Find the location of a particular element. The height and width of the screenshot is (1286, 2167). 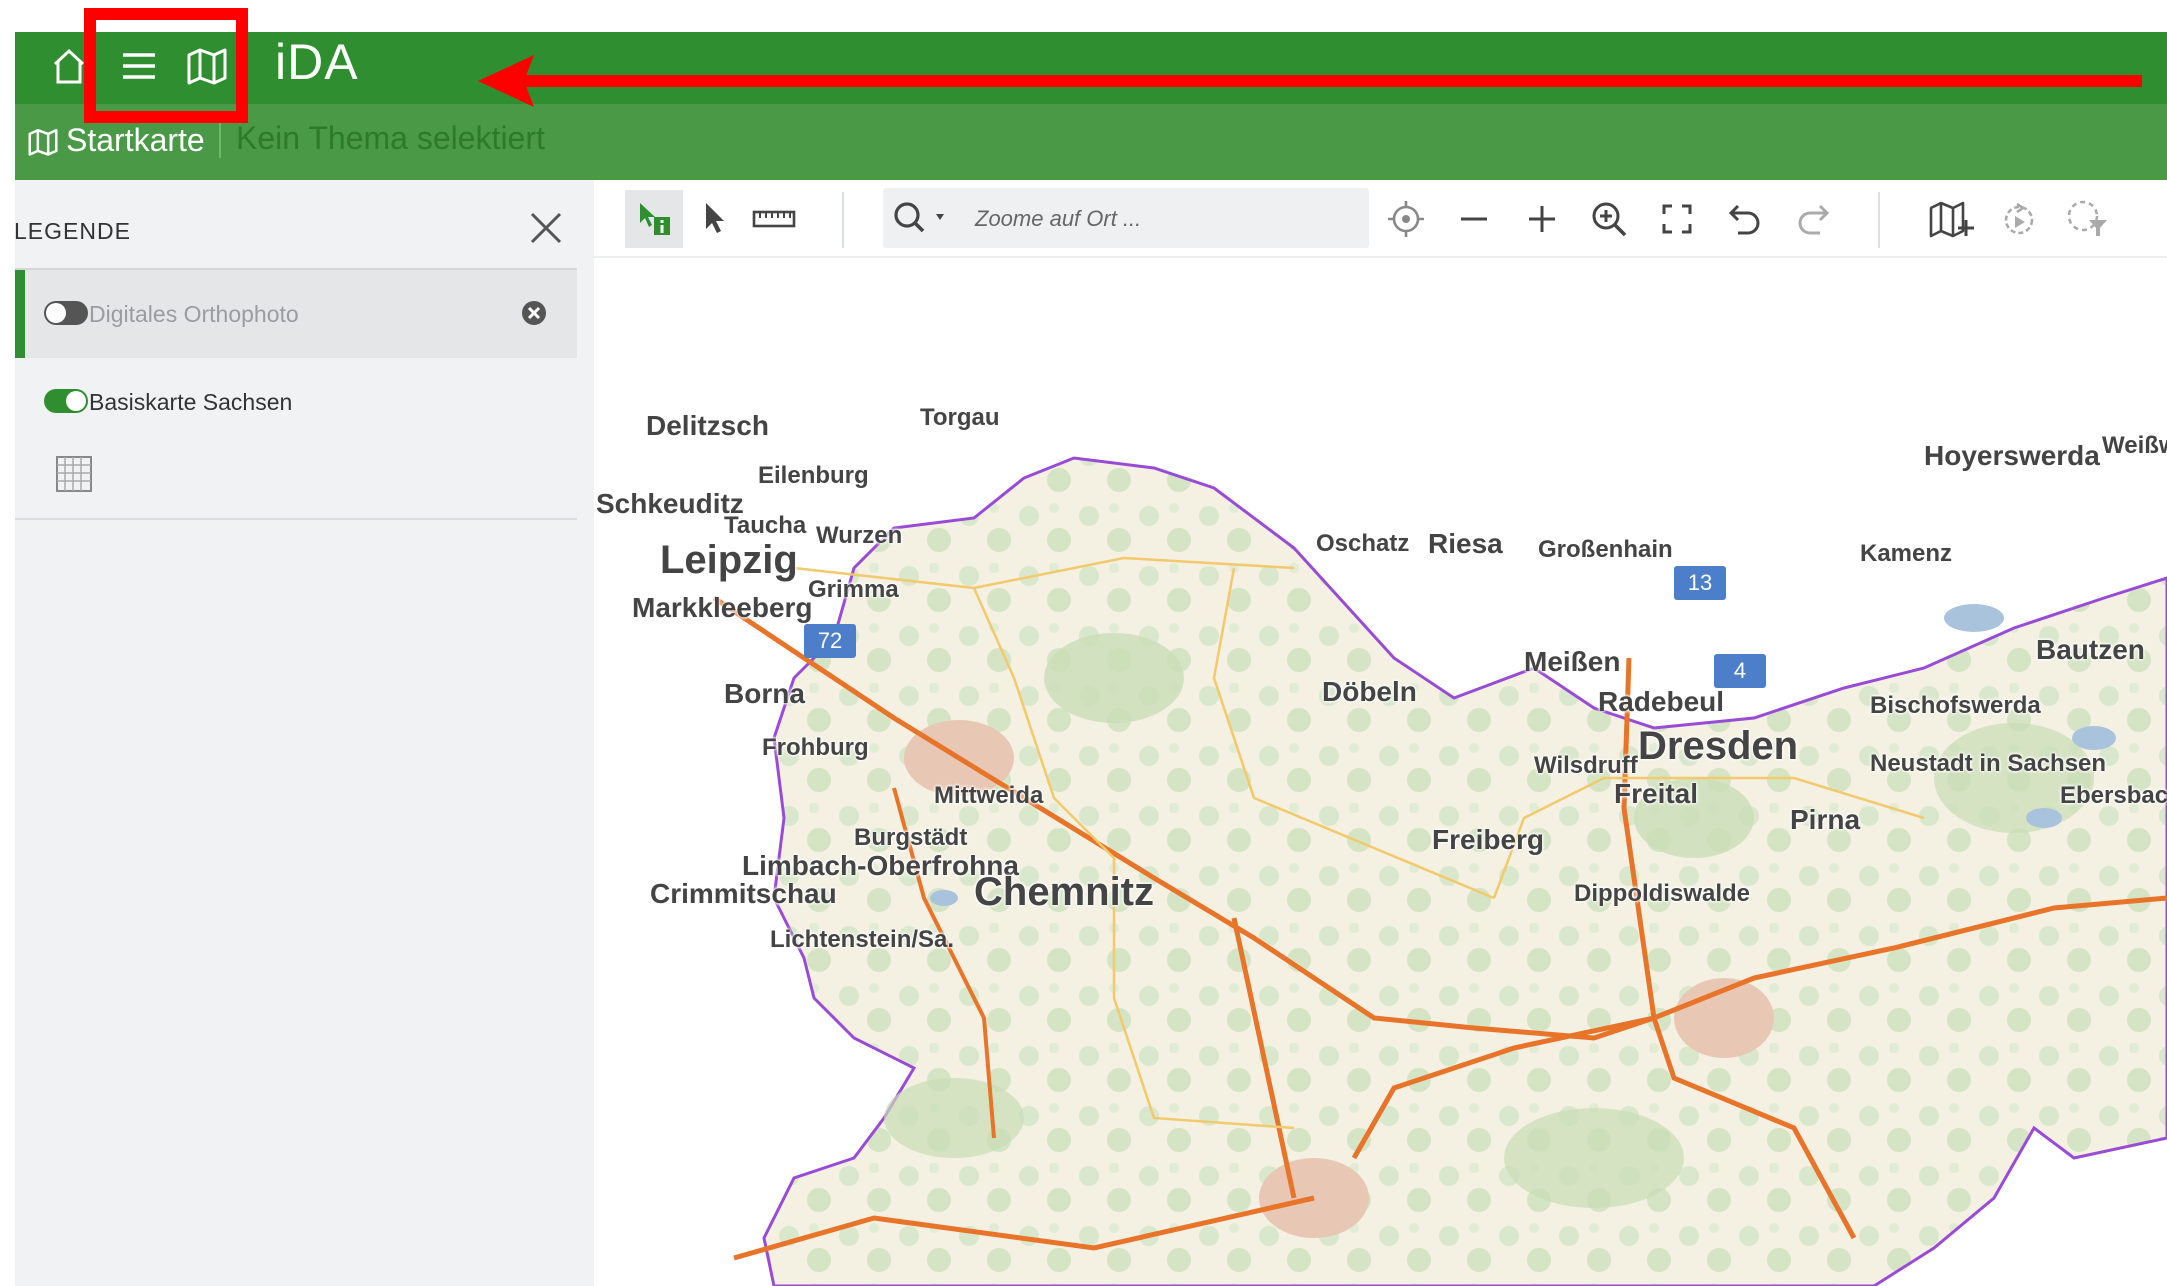

app-title: iDA is located at coordinates (317, 62).